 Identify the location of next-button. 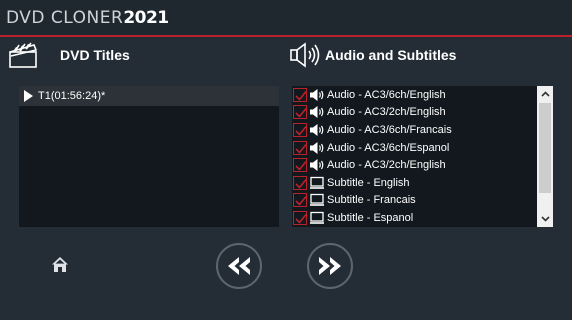
(330, 266).